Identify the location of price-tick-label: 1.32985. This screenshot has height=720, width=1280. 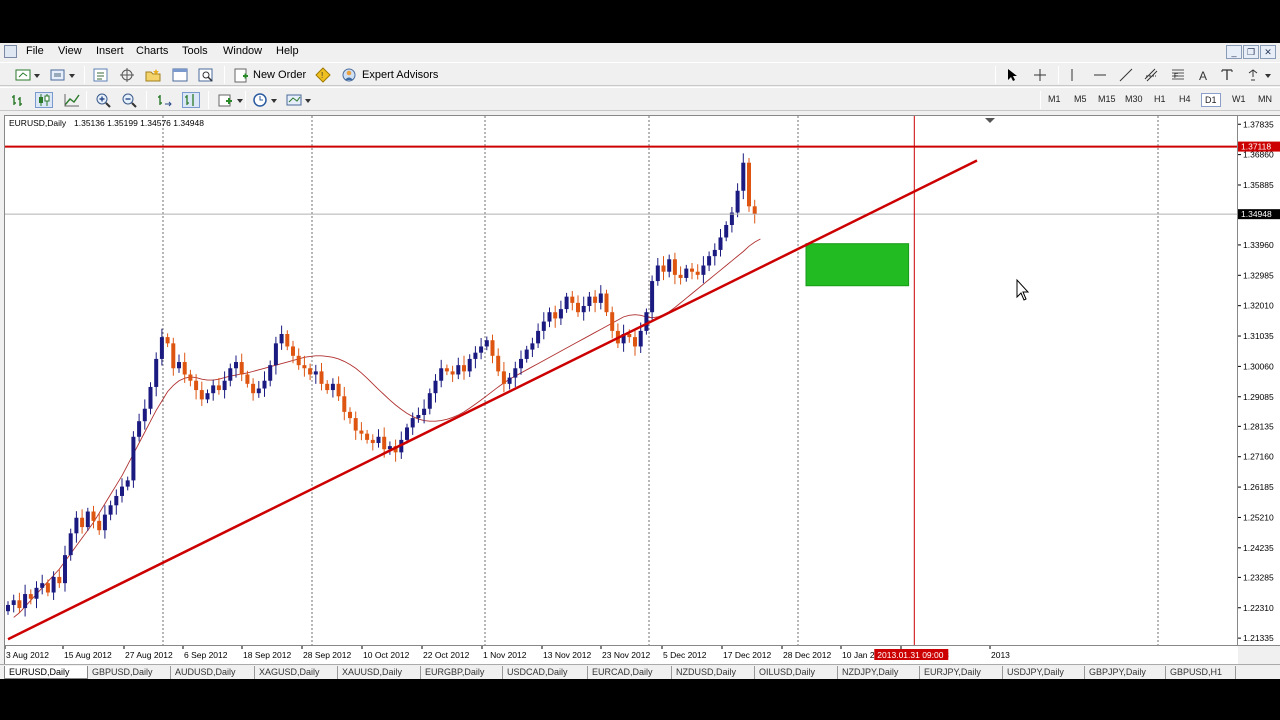
(1258, 275).